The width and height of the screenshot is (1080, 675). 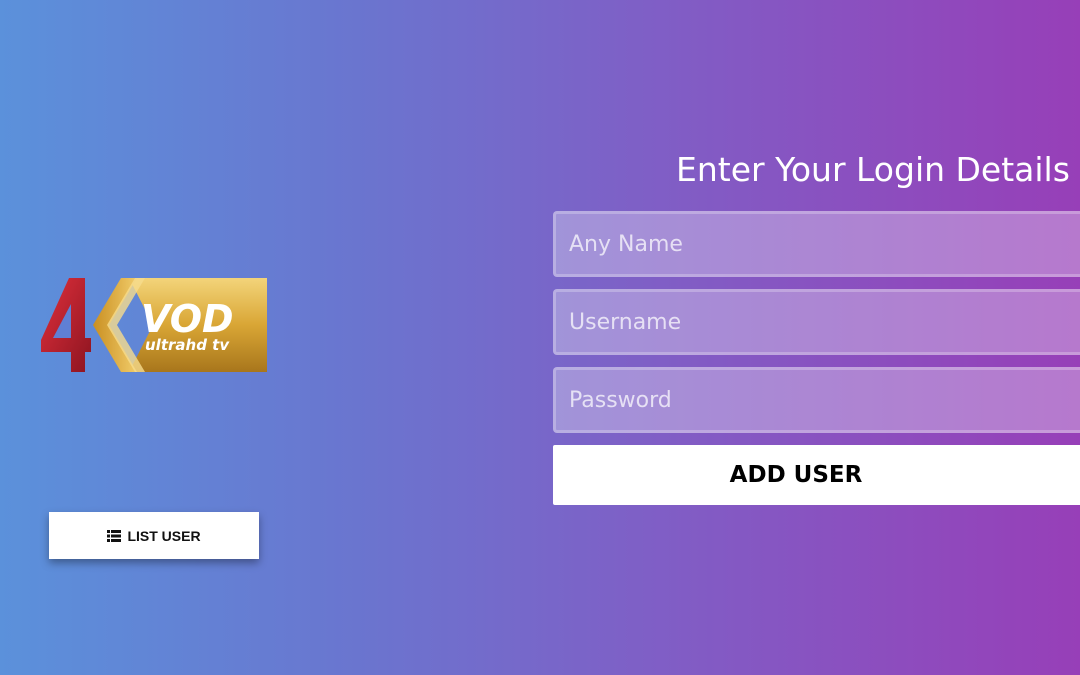 What do you see at coordinates (816, 322) in the screenshot?
I see `username-input` at bounding box center [816, 322].